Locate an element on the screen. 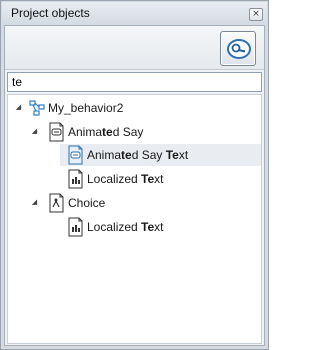 The height and width of the screenshot is (350, 320). tree-node-animated-say-text: Animated Say Text is located at coordinates (160, 155).